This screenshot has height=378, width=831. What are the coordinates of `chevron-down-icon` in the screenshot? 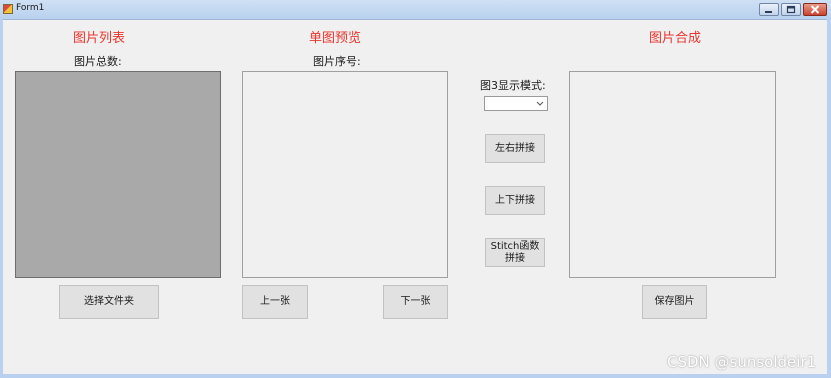 It's located at (540, 103).